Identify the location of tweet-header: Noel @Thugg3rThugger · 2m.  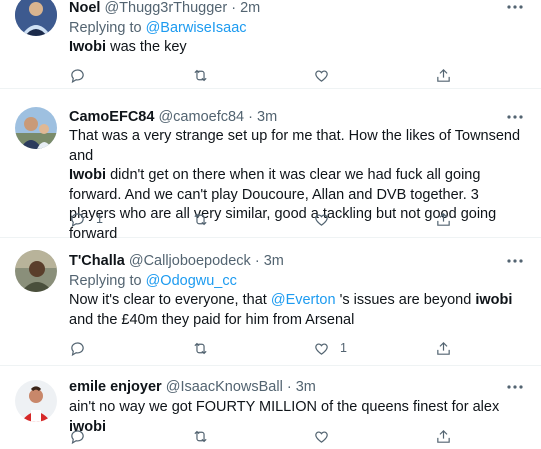
(164, 8).